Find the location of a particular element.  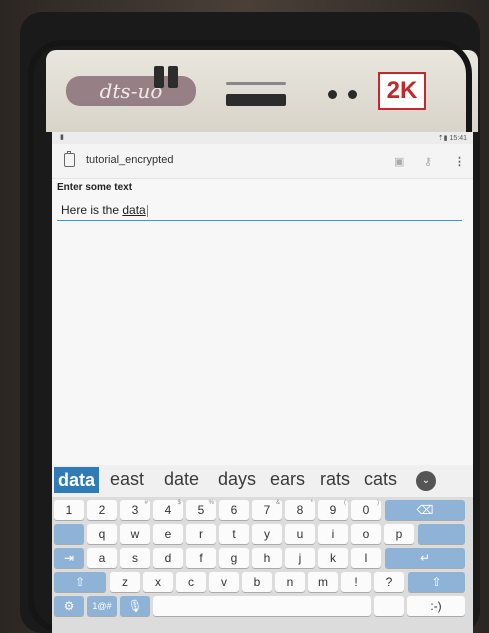

key: ! is located at coordinates (356, 582).